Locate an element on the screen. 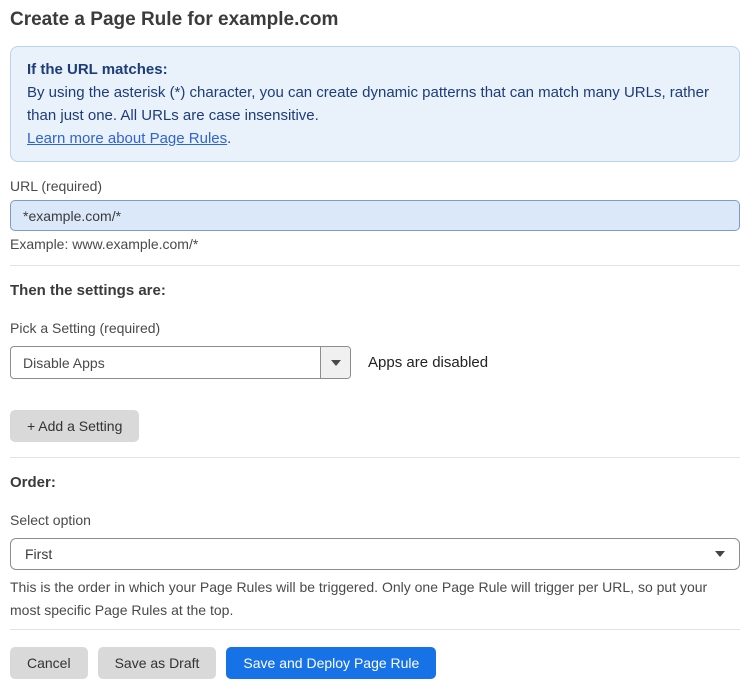  order-dropdown-value: First is located at coordinates (39, 554).